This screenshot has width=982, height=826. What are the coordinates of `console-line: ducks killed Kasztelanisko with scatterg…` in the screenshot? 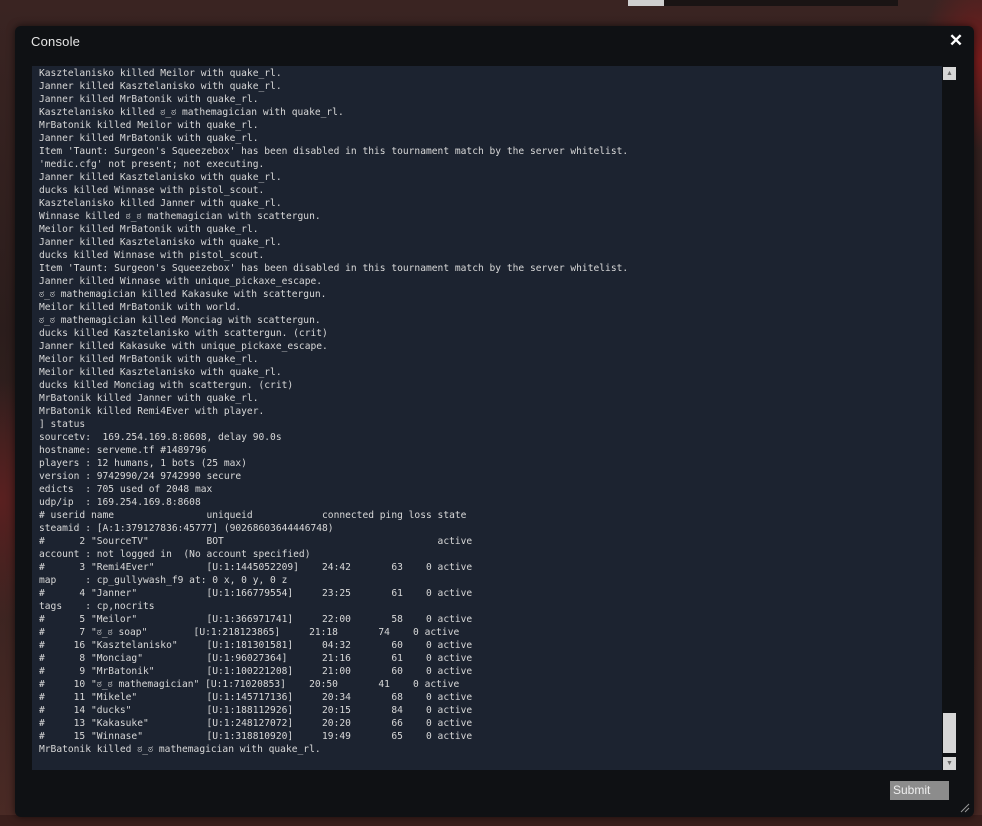 It's located at (183, 333).